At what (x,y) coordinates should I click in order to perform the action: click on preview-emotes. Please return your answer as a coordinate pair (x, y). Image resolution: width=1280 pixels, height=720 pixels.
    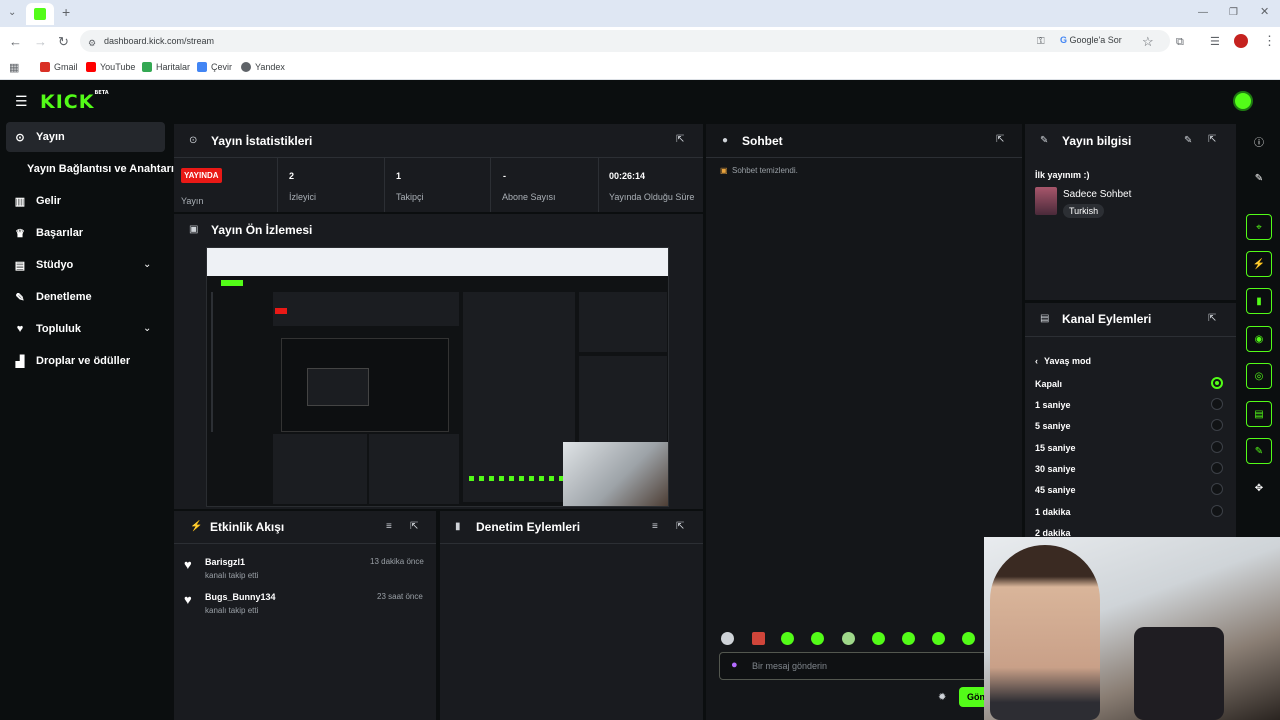
    Looking at the image, I should click on (517, 478).